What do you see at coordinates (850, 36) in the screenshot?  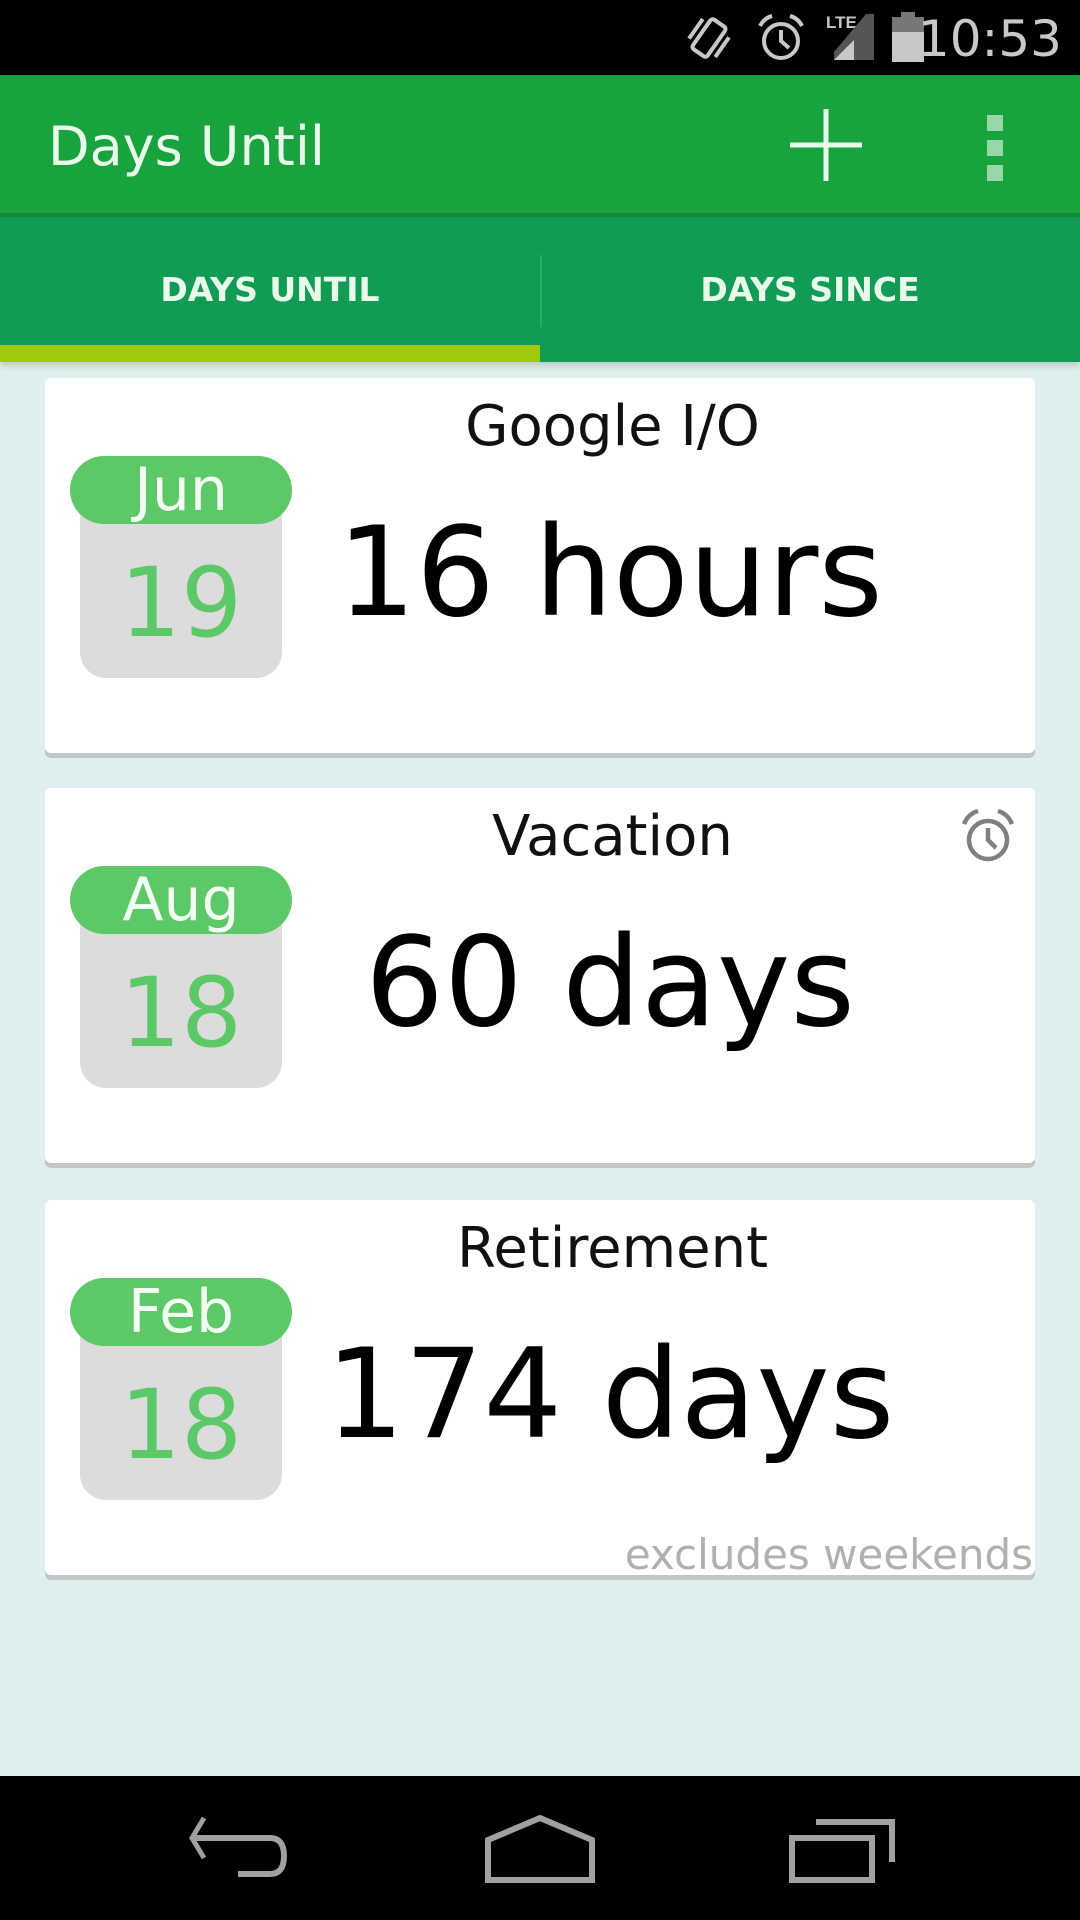 I see `lte-signal-icon: LTE` at bounding box center [850, 36].